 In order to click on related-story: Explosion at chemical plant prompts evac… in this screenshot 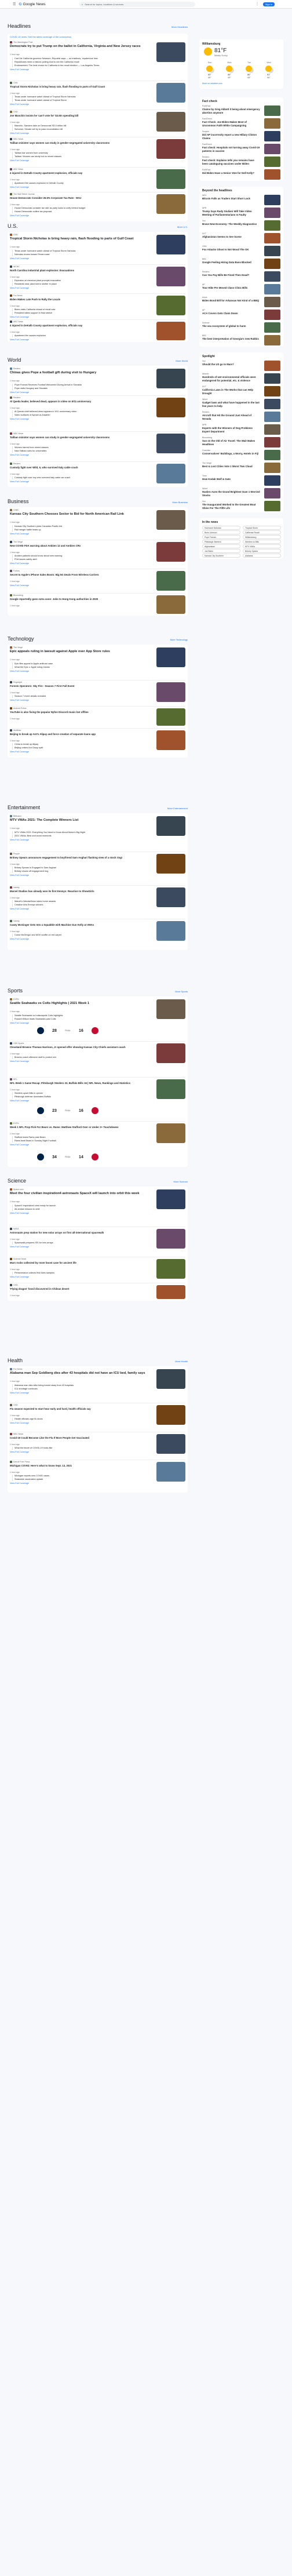, I will do `click(81, 280)`.